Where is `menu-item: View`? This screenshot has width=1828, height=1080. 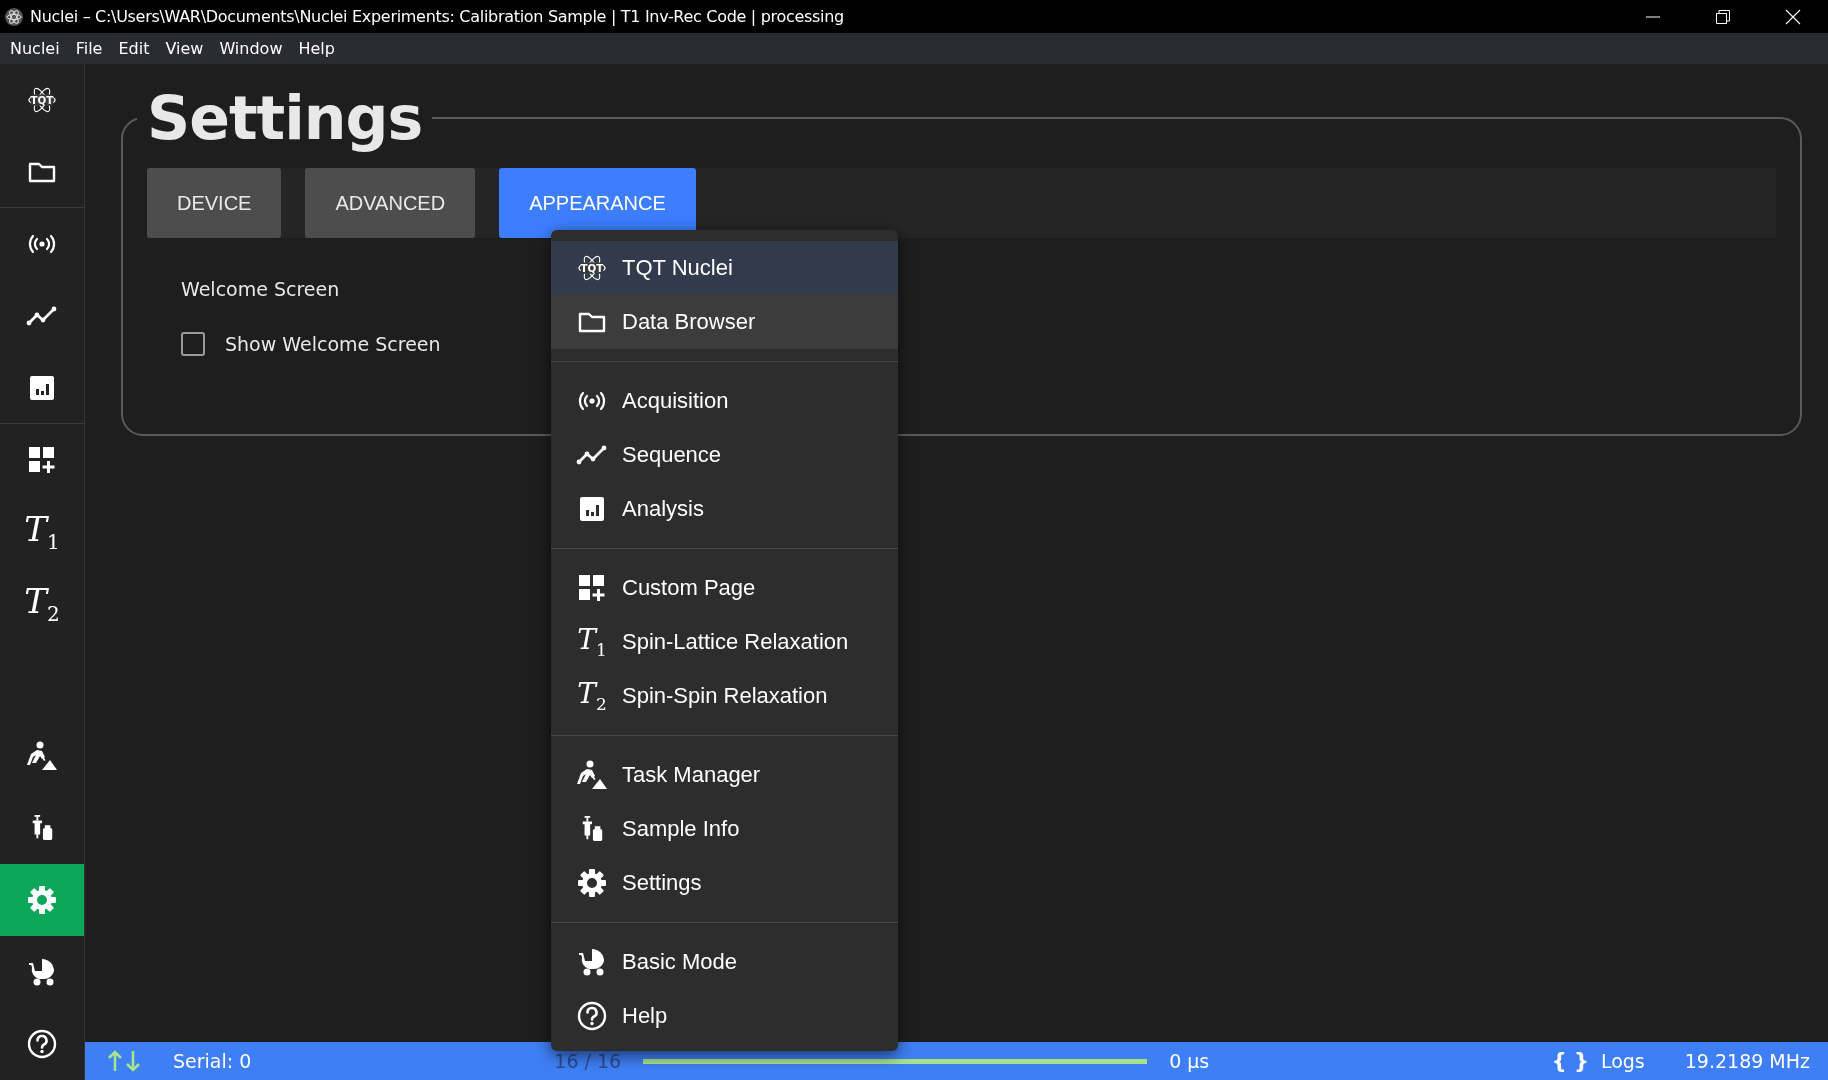 menu-item: View is located at coordinates (184, 48).